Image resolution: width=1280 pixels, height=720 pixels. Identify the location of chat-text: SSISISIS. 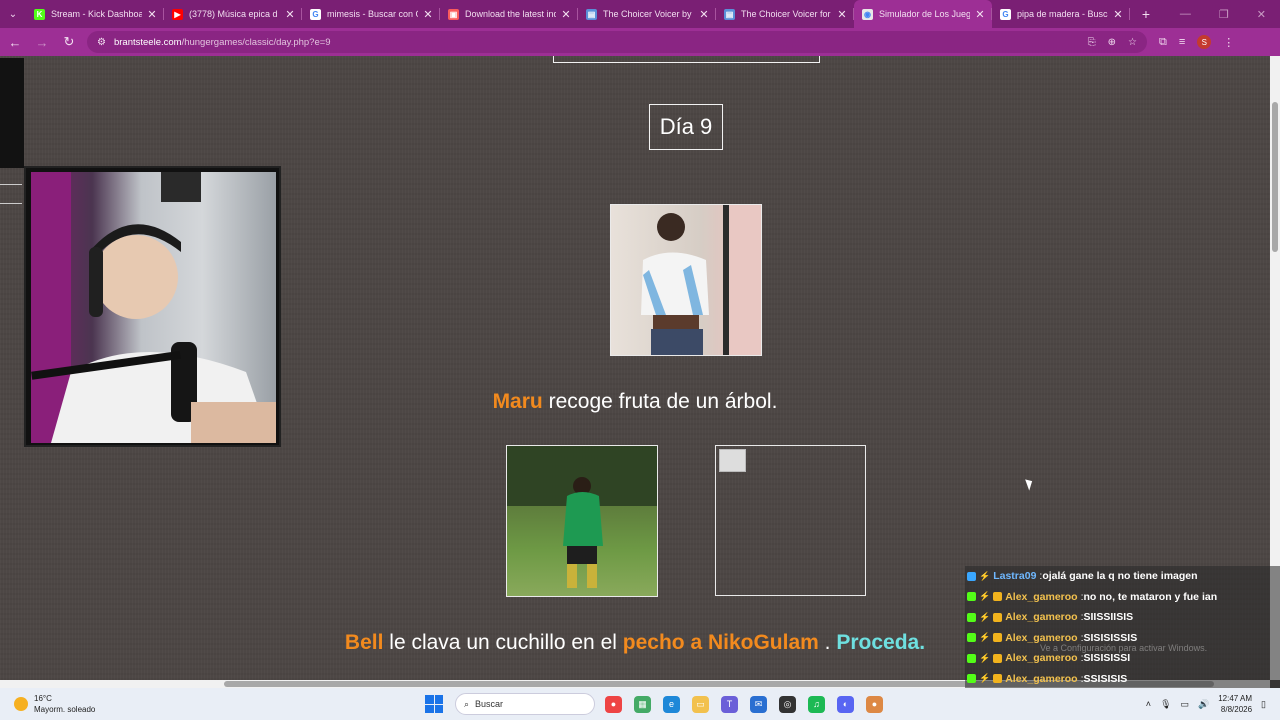
(1105, 678).